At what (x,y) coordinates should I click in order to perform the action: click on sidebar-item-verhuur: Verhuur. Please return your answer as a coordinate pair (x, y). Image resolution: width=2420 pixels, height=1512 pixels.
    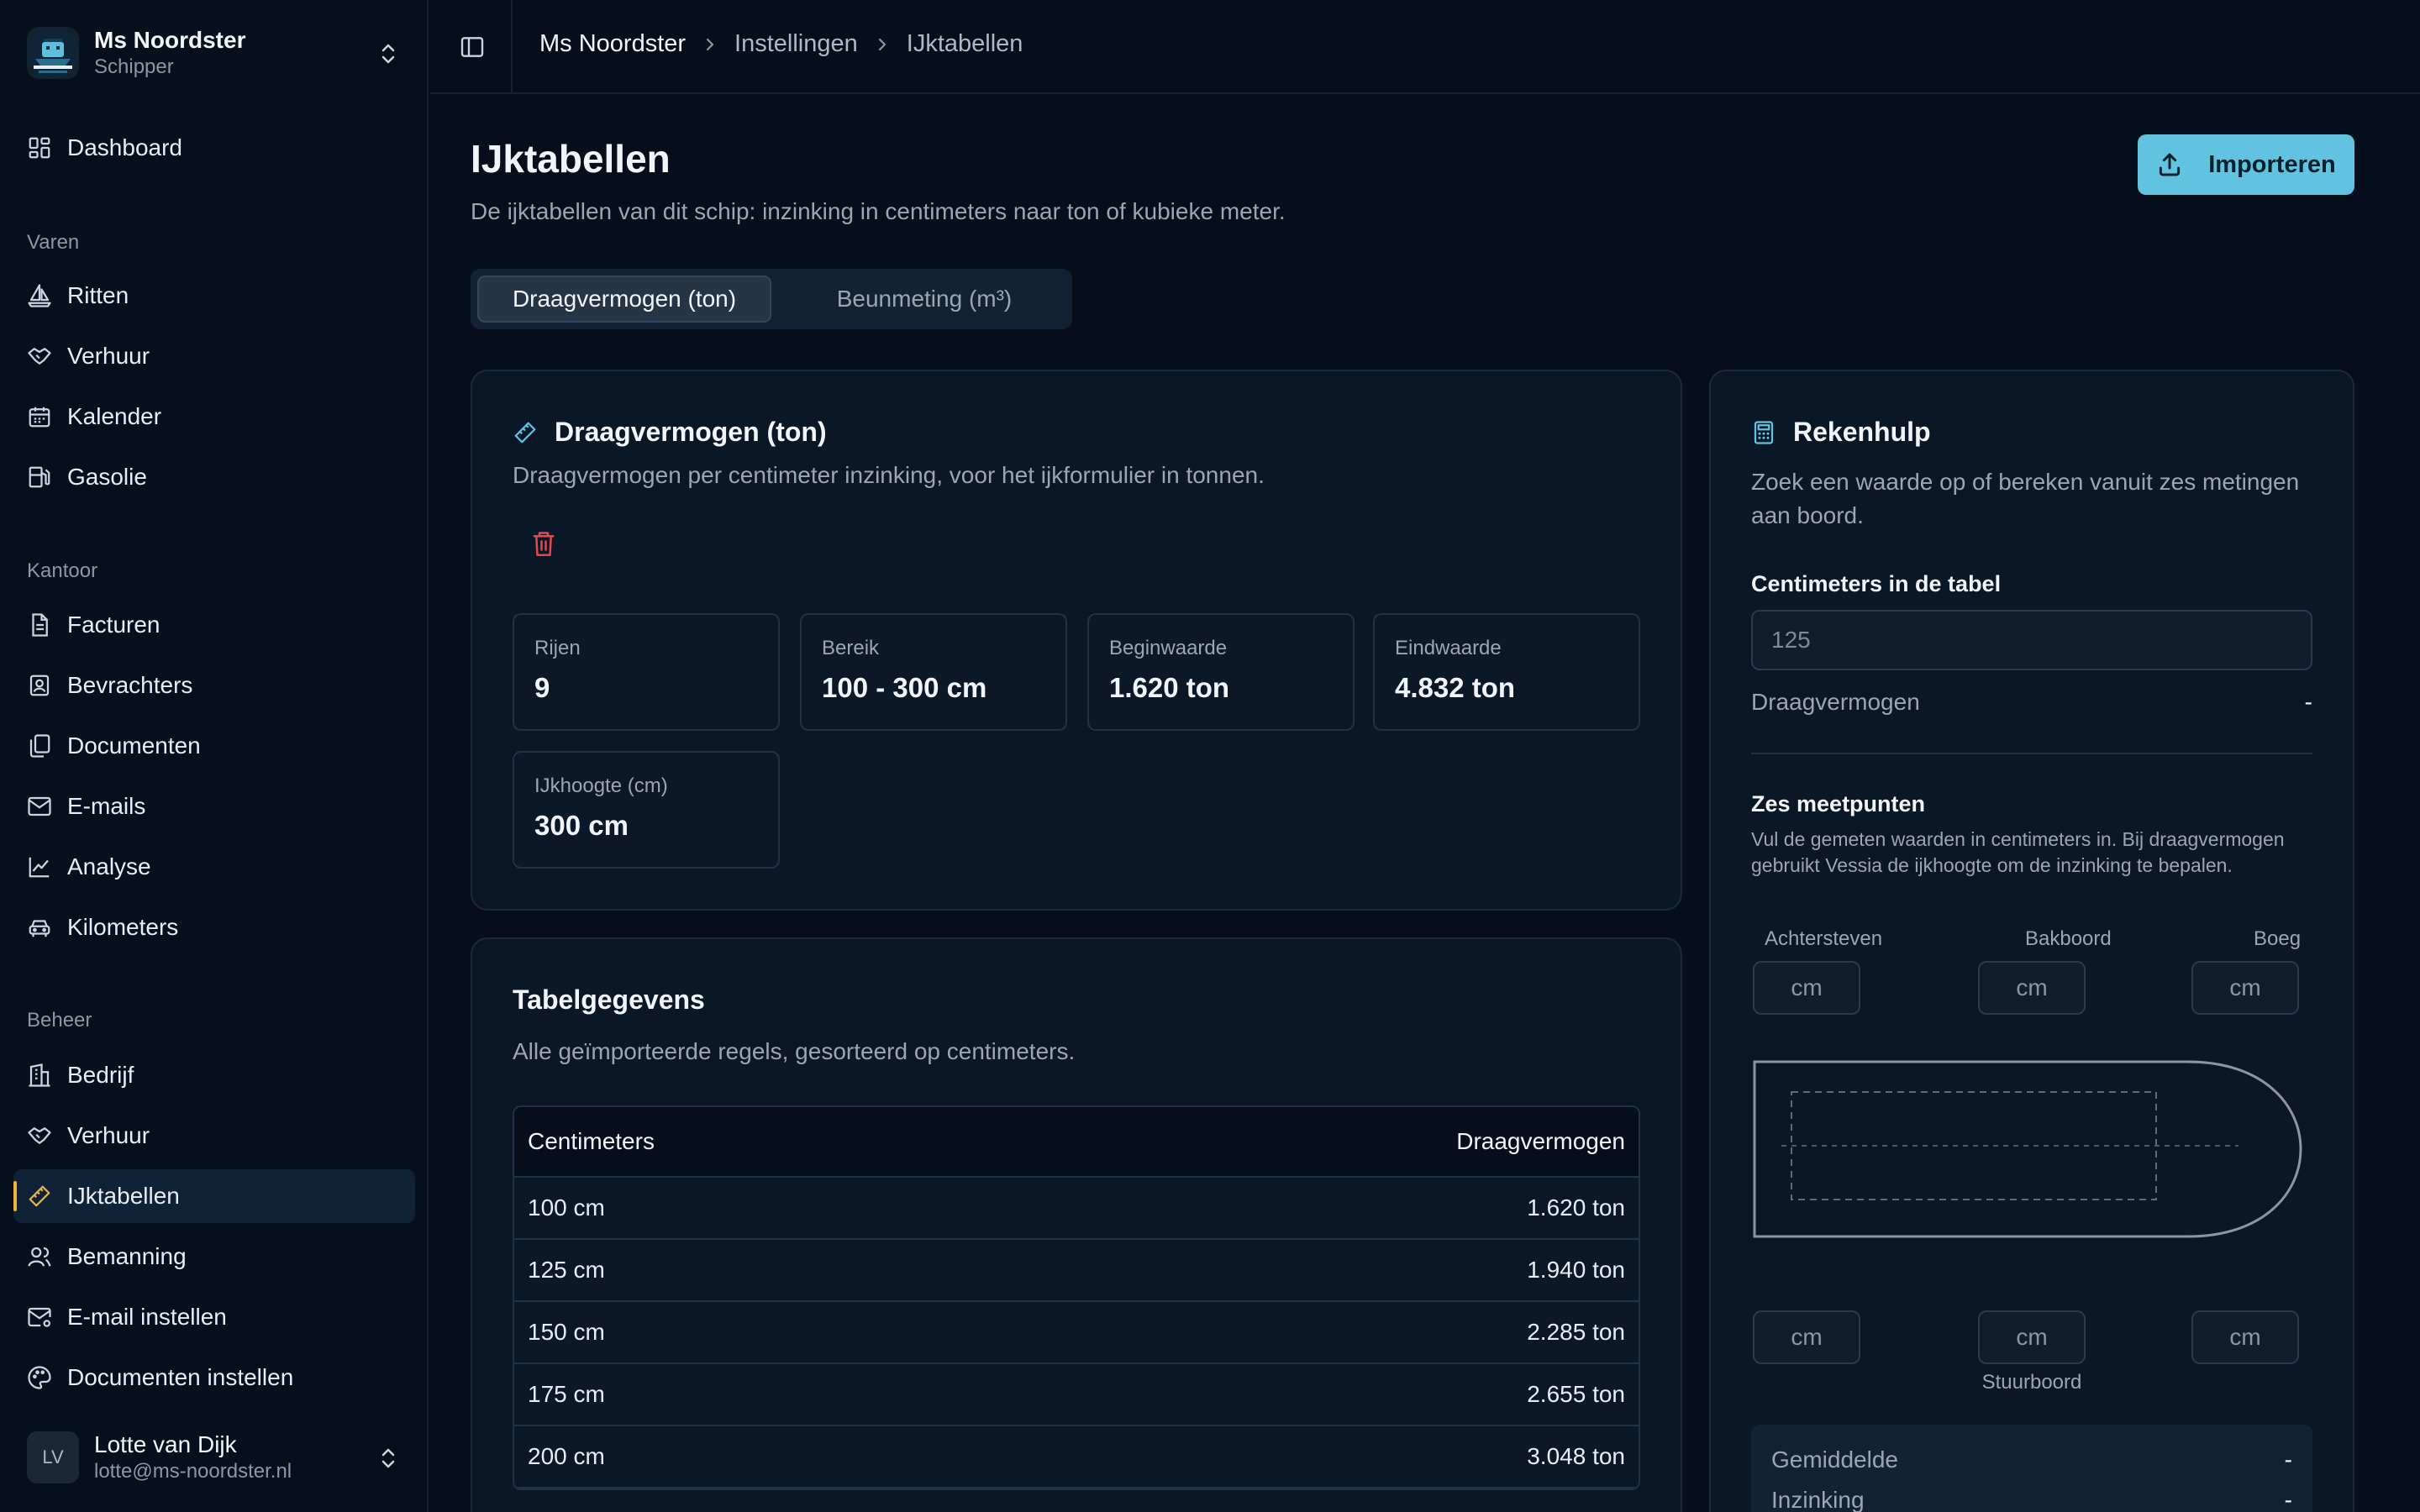
    Looking at the image, I should click on (214, 356).